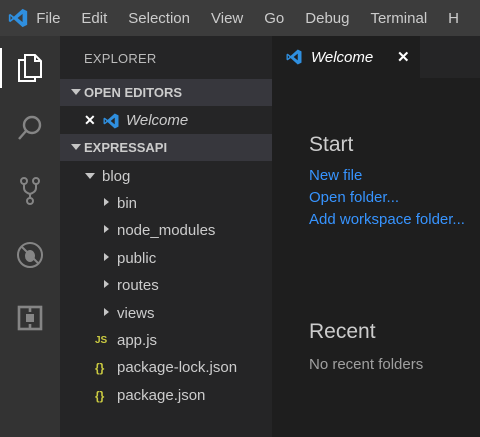  I want to click on open-editors-section: OPEN EDITORS, so click(166, 92).